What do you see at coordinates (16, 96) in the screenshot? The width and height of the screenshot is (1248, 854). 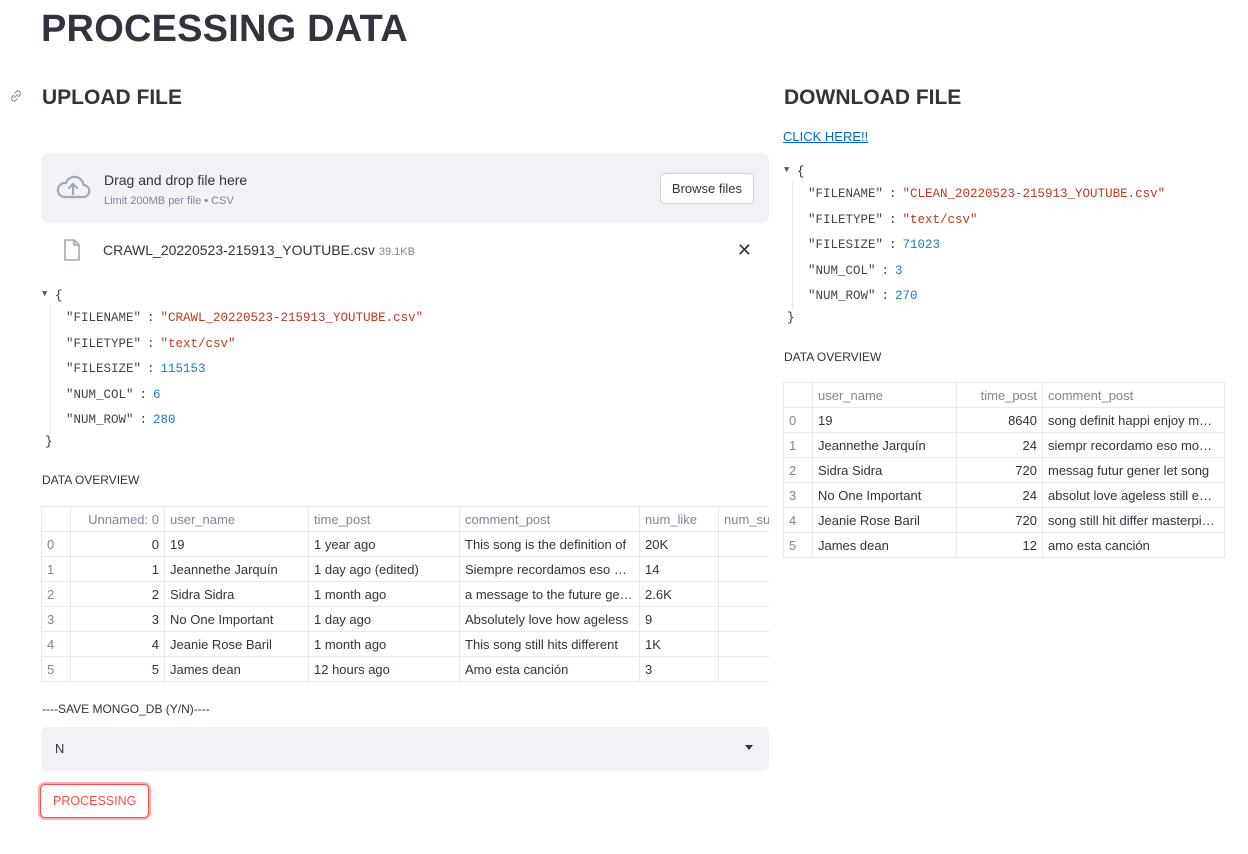 I see `link-icon` at bounding box center [16, 96].